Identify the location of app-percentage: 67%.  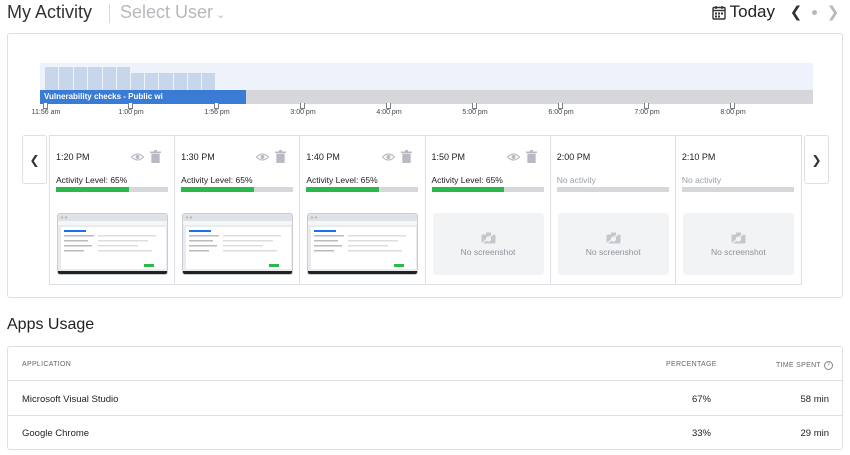
(701, 399).